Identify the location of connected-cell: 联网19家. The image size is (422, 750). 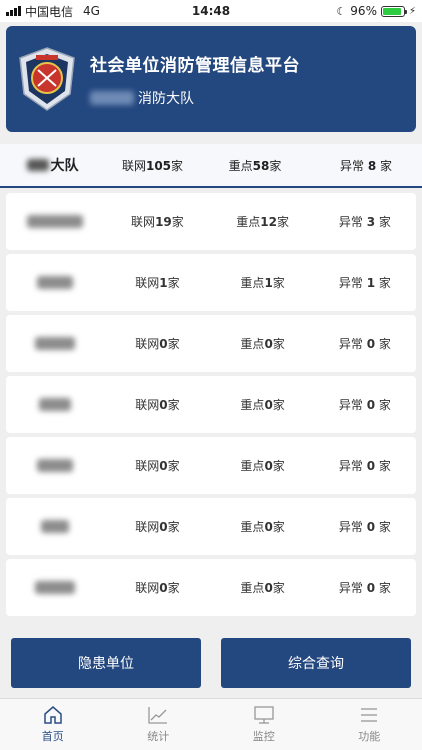
(157, 221).